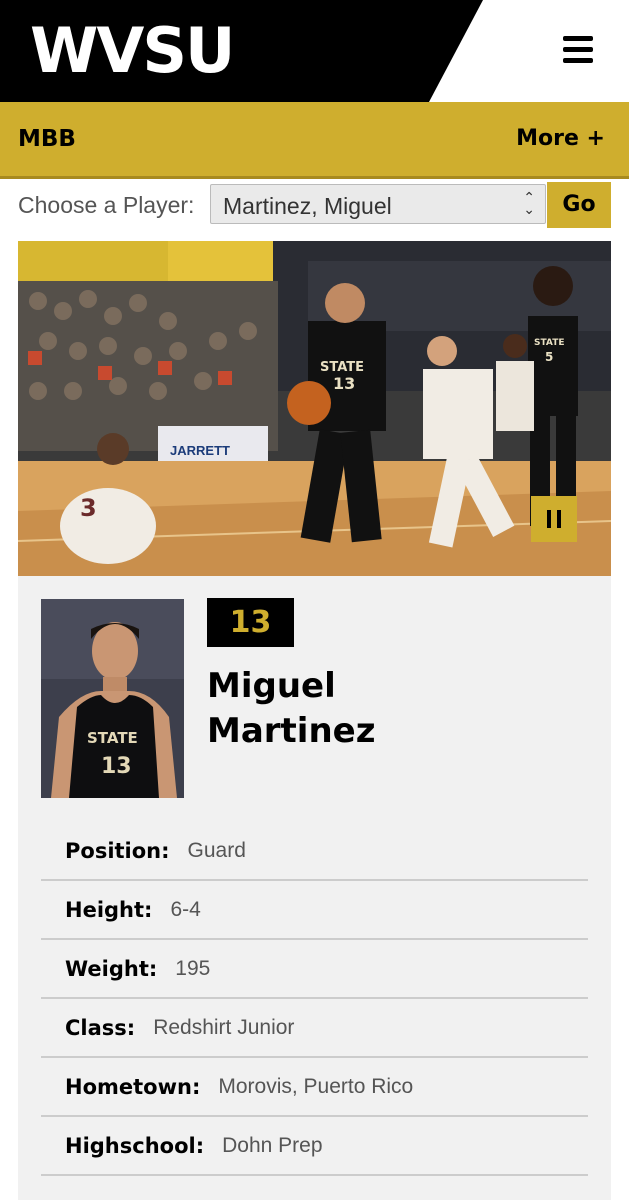 This screenshot has height=1200, width=629. I want to click on bio-row-height: Height: 6-4, so click(314, 910).